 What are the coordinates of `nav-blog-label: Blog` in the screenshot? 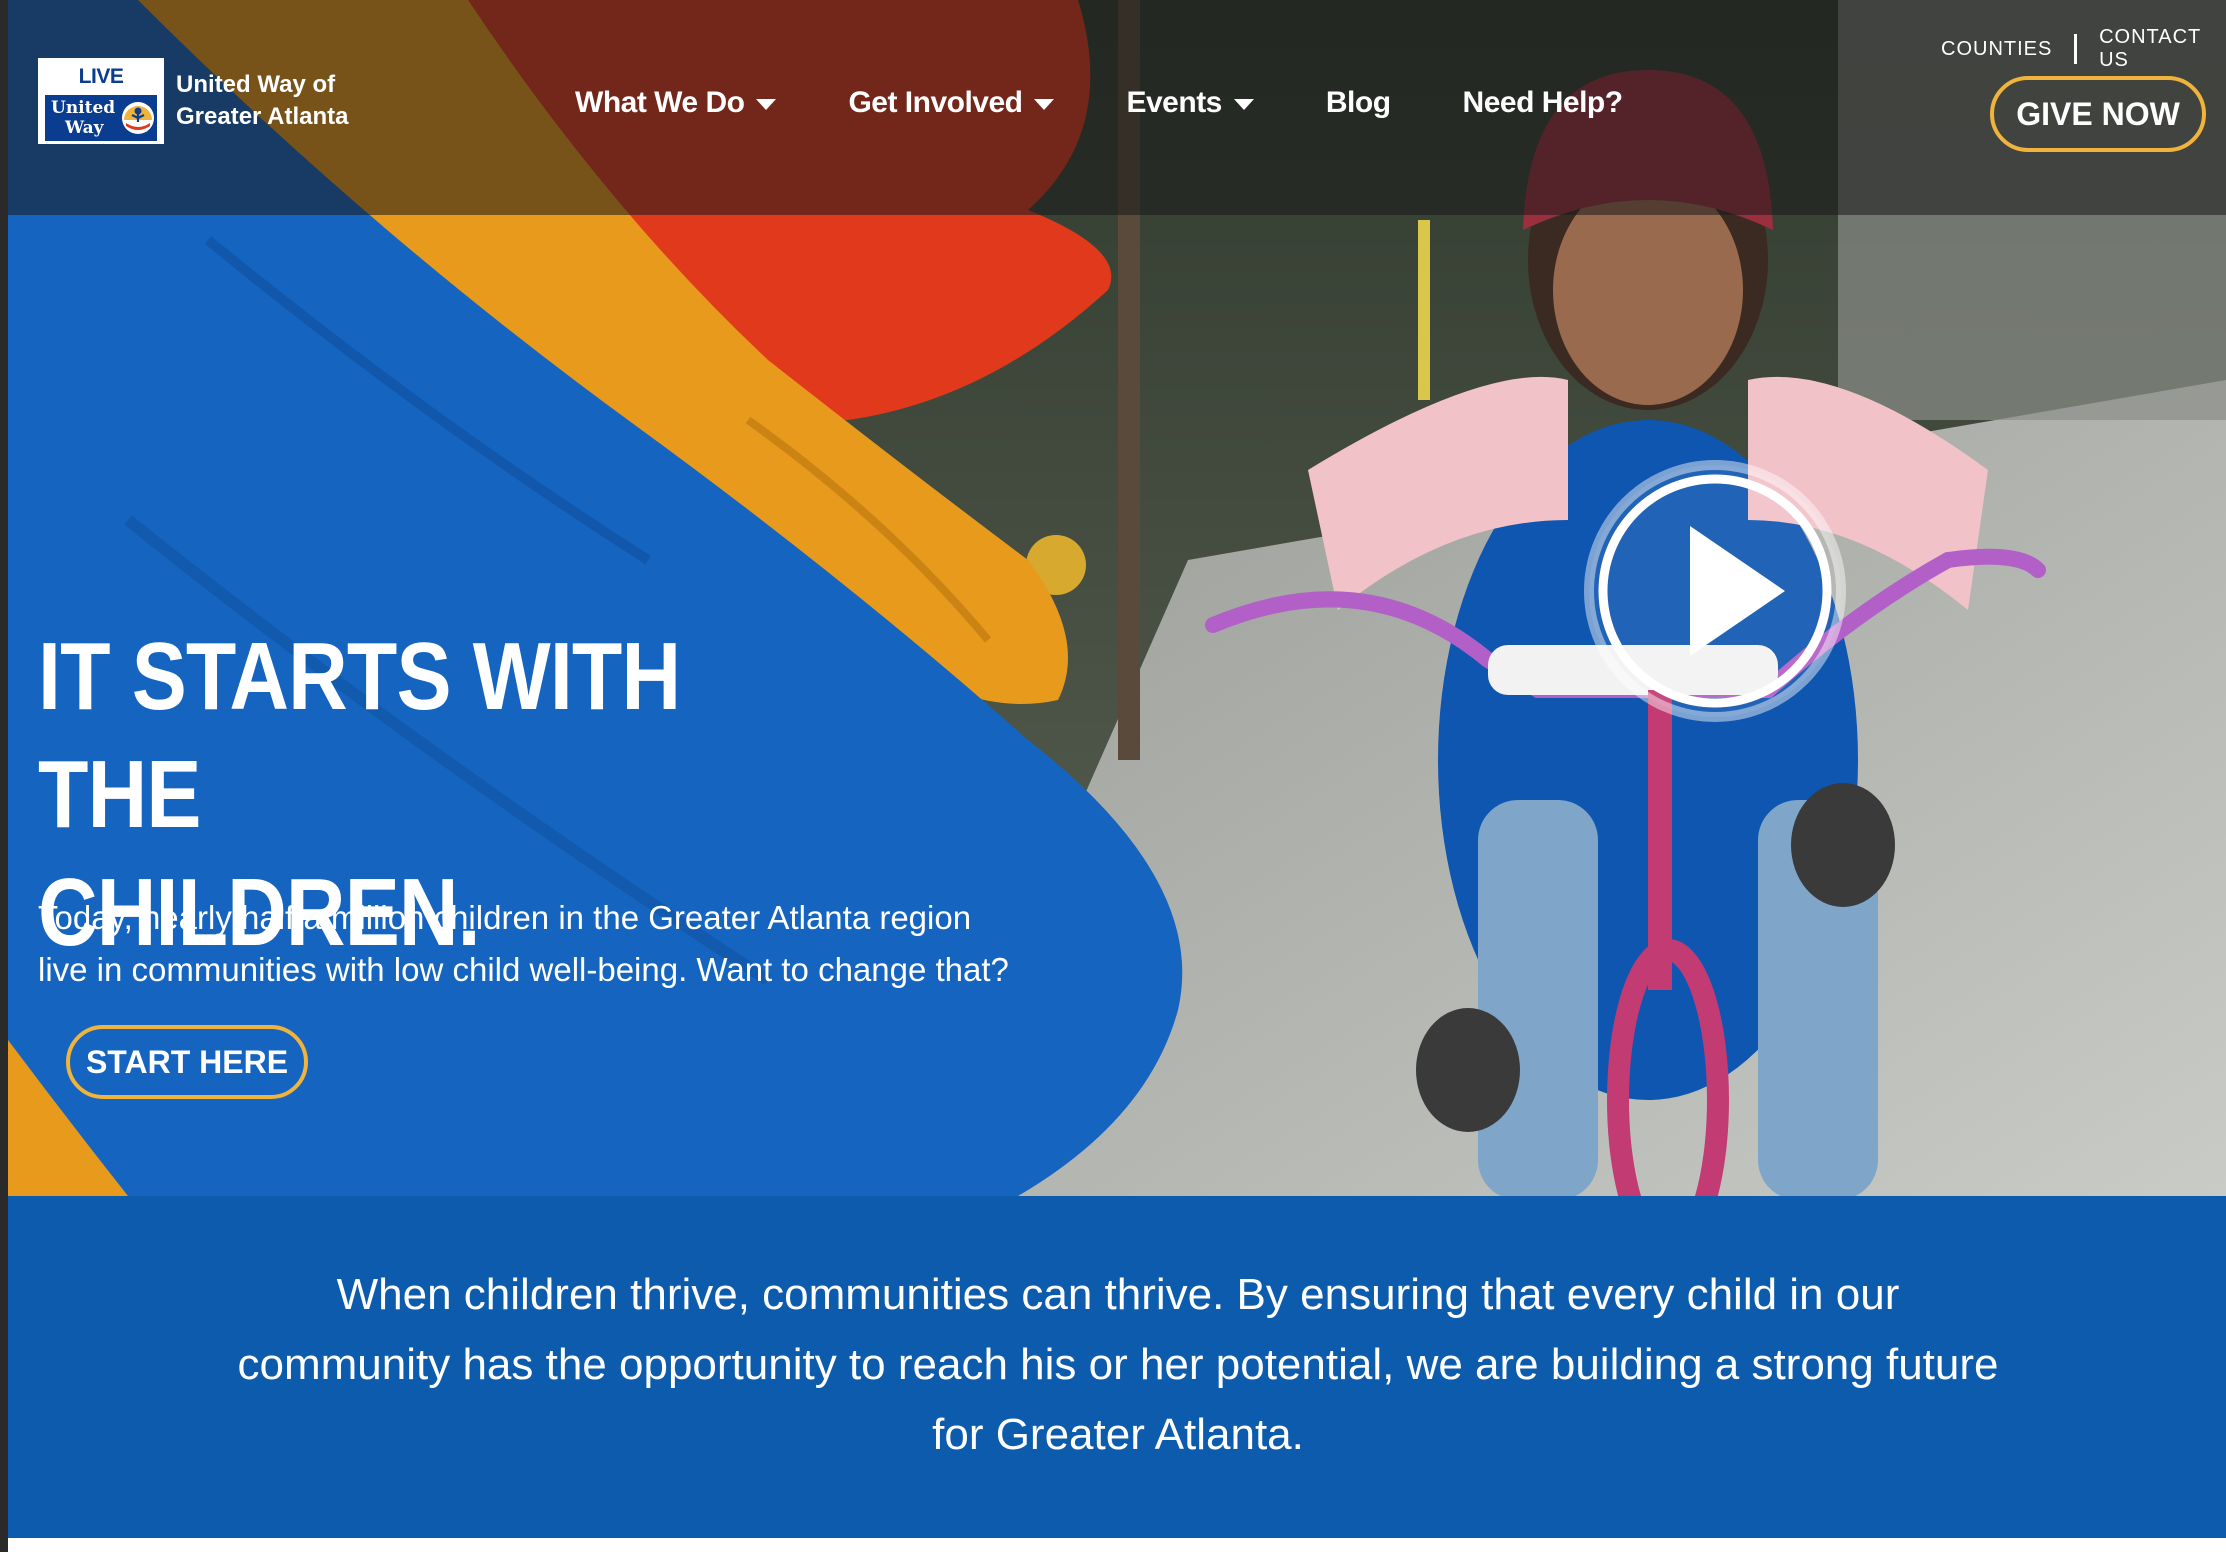 It's located at (1358, 102).